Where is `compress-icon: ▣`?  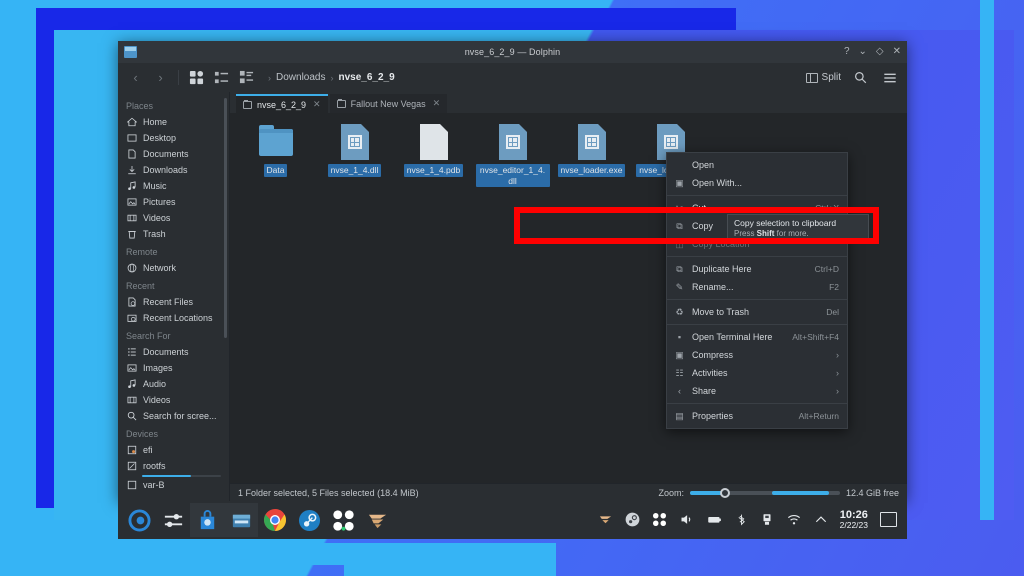
compress-icon: ▣ is located at coordinates (679, 354).